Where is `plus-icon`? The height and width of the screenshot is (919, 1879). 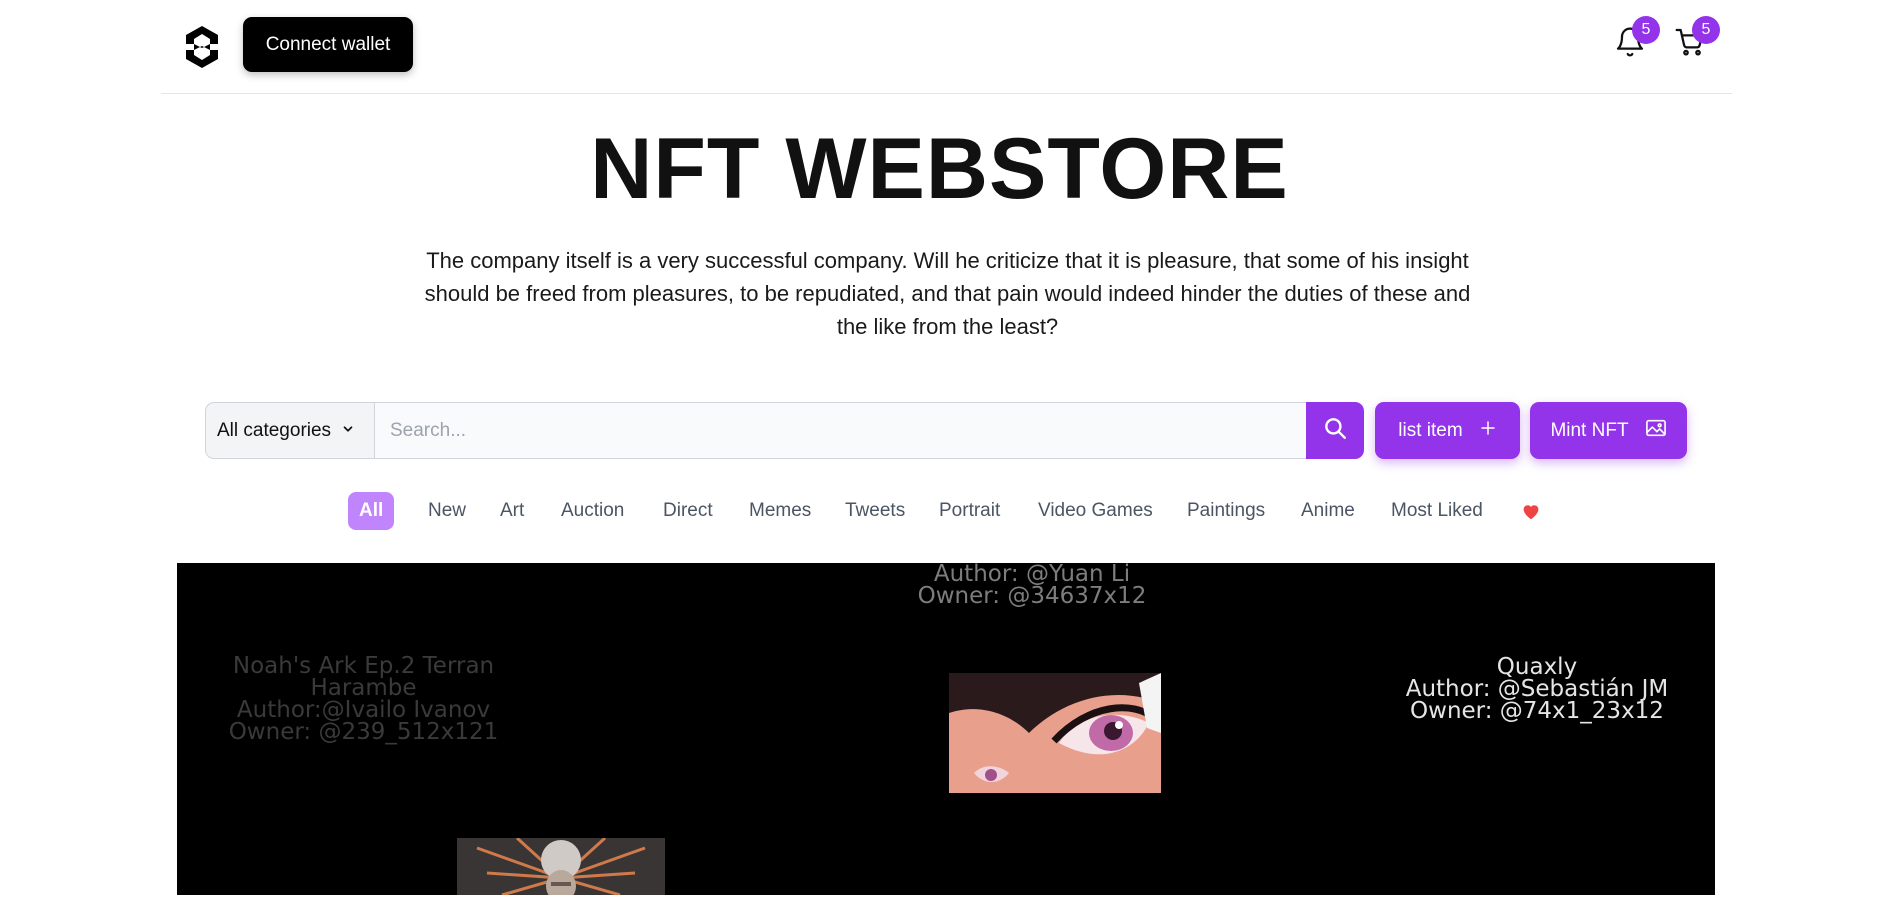 plus-icon is located at coordinates (1488, 431).